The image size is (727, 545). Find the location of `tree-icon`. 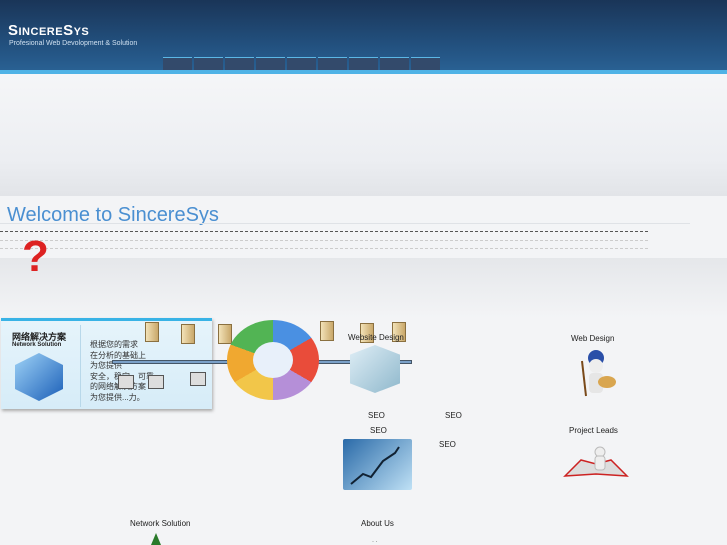

tree-icon is located at coordinates (156, 539).